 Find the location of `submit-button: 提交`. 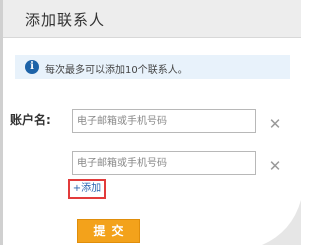

submit-button: 提交 is located at coordinates (108, 231).